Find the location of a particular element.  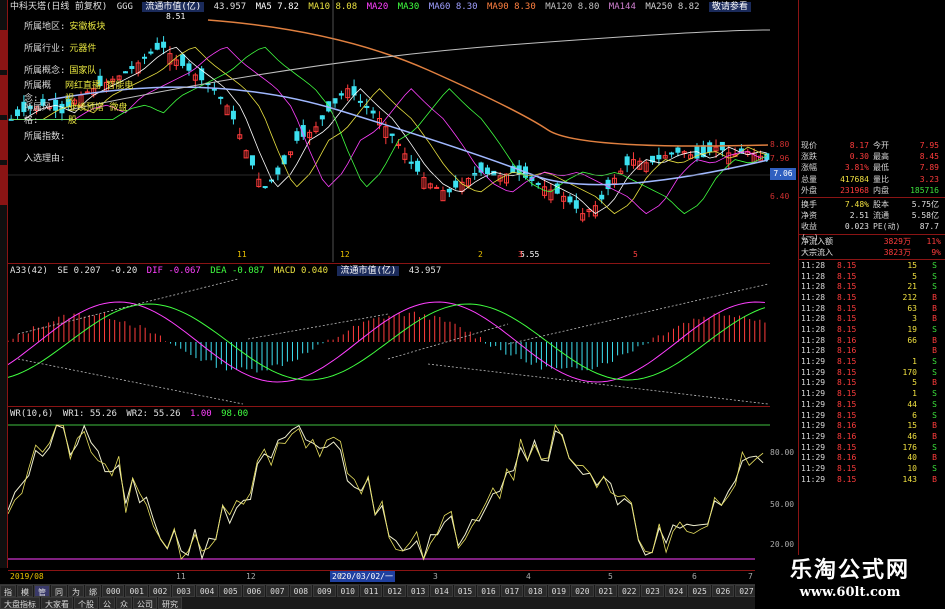

tab-008: 008 is located at coordinates (301, 591).